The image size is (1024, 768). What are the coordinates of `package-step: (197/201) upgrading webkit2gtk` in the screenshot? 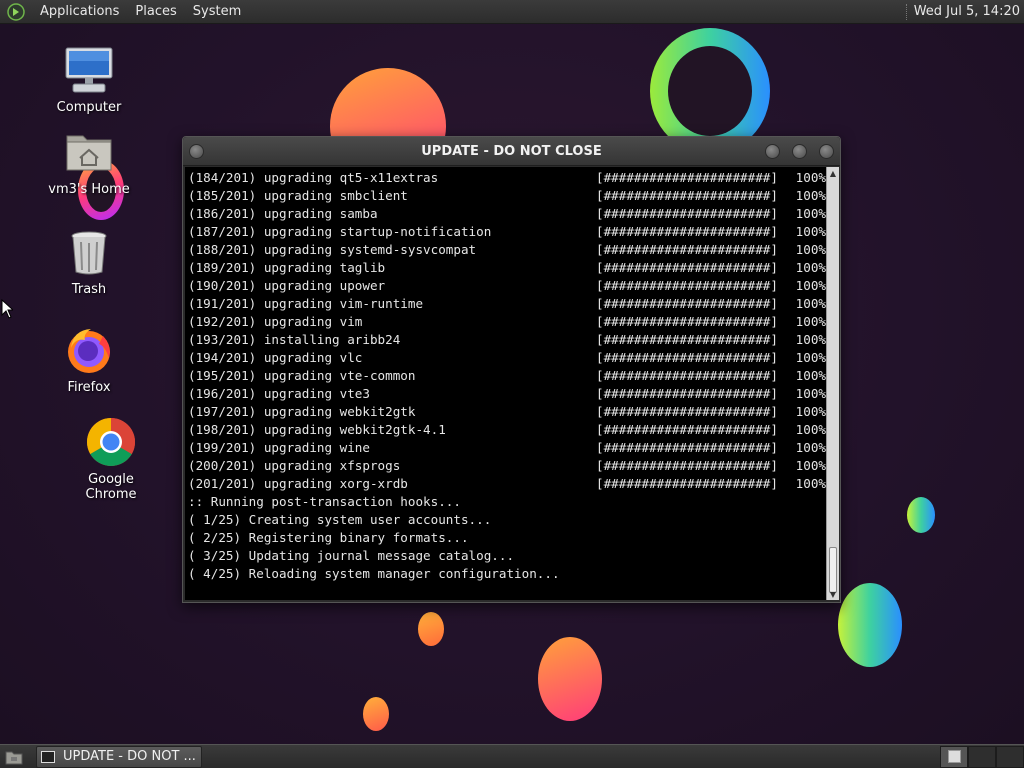 It's located at (302, 411).